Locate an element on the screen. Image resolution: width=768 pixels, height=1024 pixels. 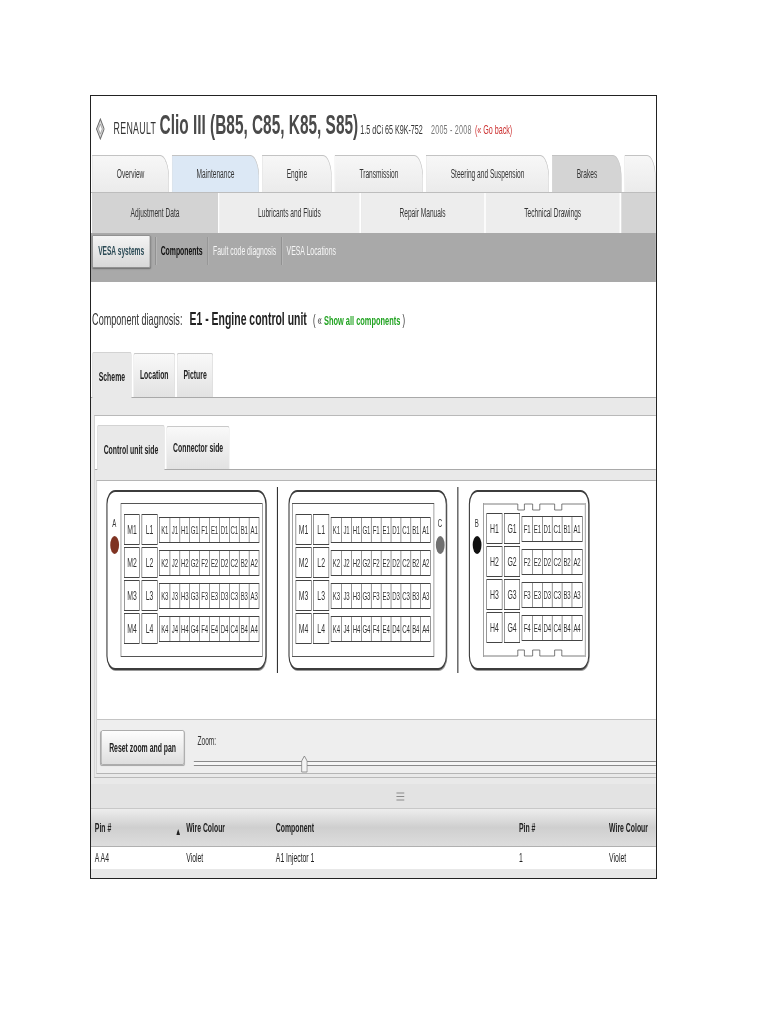
pin-cell-text: F2 is located at coordinates (527, 562).